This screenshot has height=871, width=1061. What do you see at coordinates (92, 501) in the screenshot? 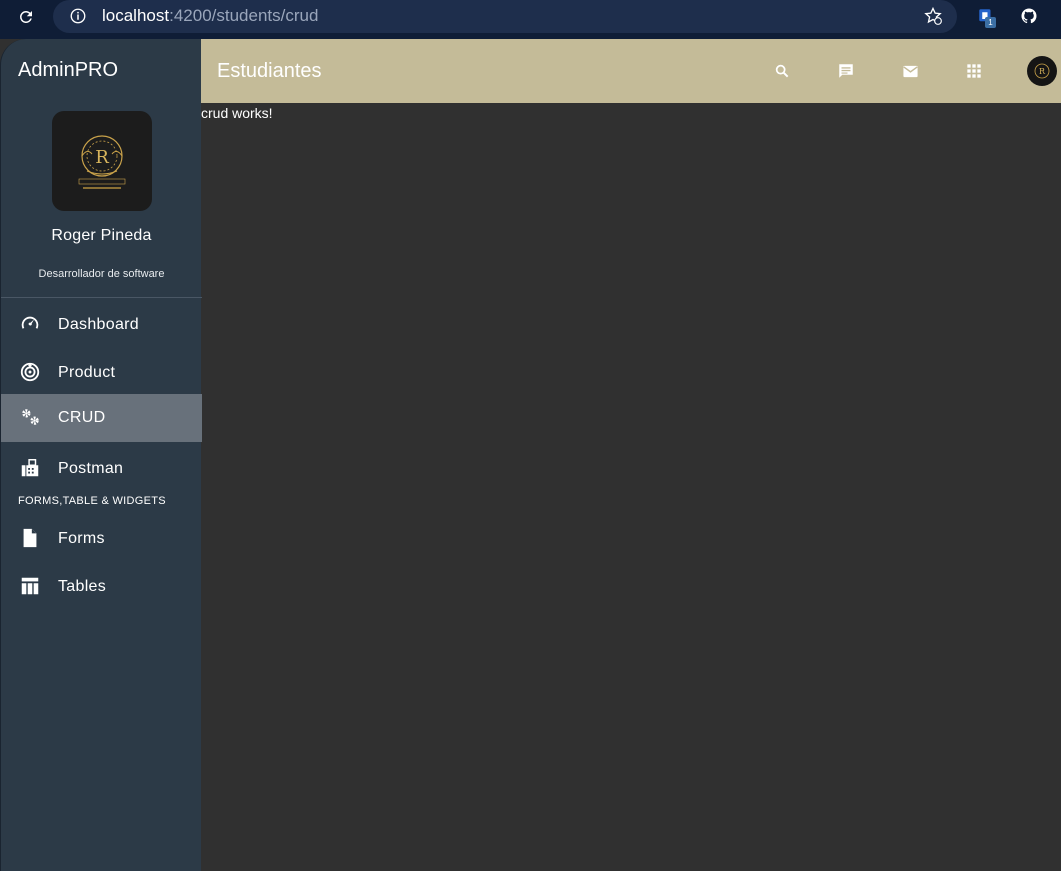
I see `sidebar-section-heading: FORMS,TABLE & WIDGETS` at bounding box center [92, 501].